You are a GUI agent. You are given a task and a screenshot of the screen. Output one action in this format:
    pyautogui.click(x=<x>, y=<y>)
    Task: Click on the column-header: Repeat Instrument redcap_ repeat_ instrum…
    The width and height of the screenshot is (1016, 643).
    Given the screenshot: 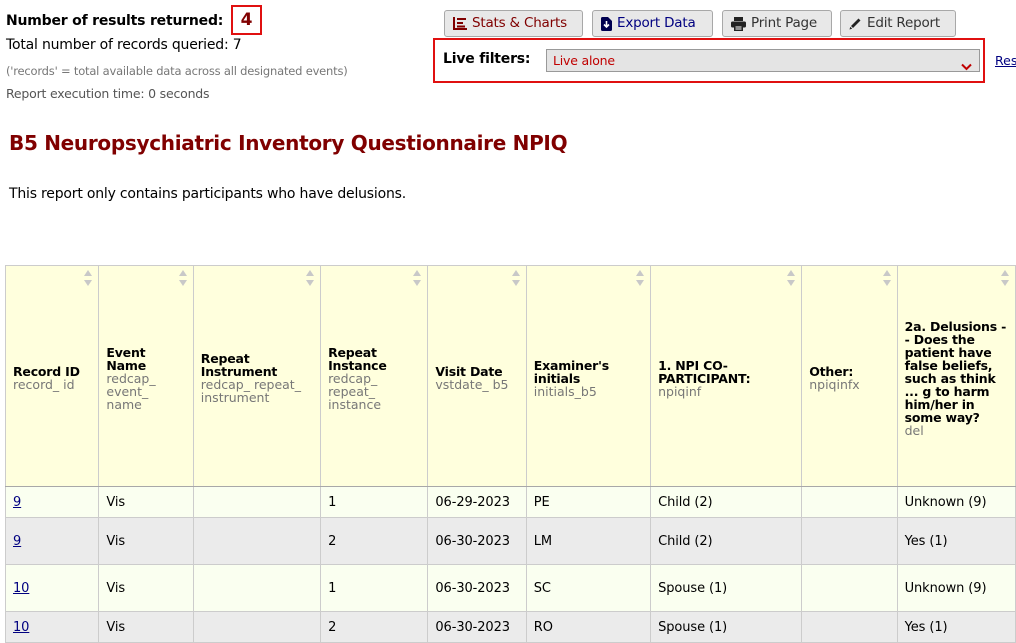 What is the action you would take?
    pyautogui.click(x=257, y=376)
    